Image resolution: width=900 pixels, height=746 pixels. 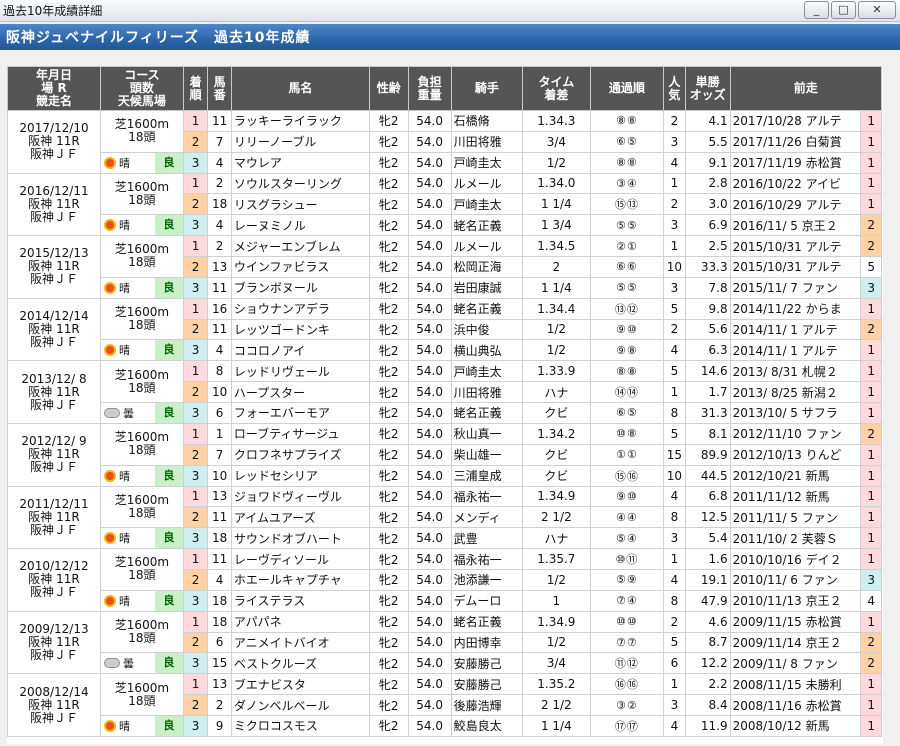 What do you see at coordinates (487, 705) in the screenshot?
I see `jockey-name: 後藤浩輝` at bounding box center [487, 705].